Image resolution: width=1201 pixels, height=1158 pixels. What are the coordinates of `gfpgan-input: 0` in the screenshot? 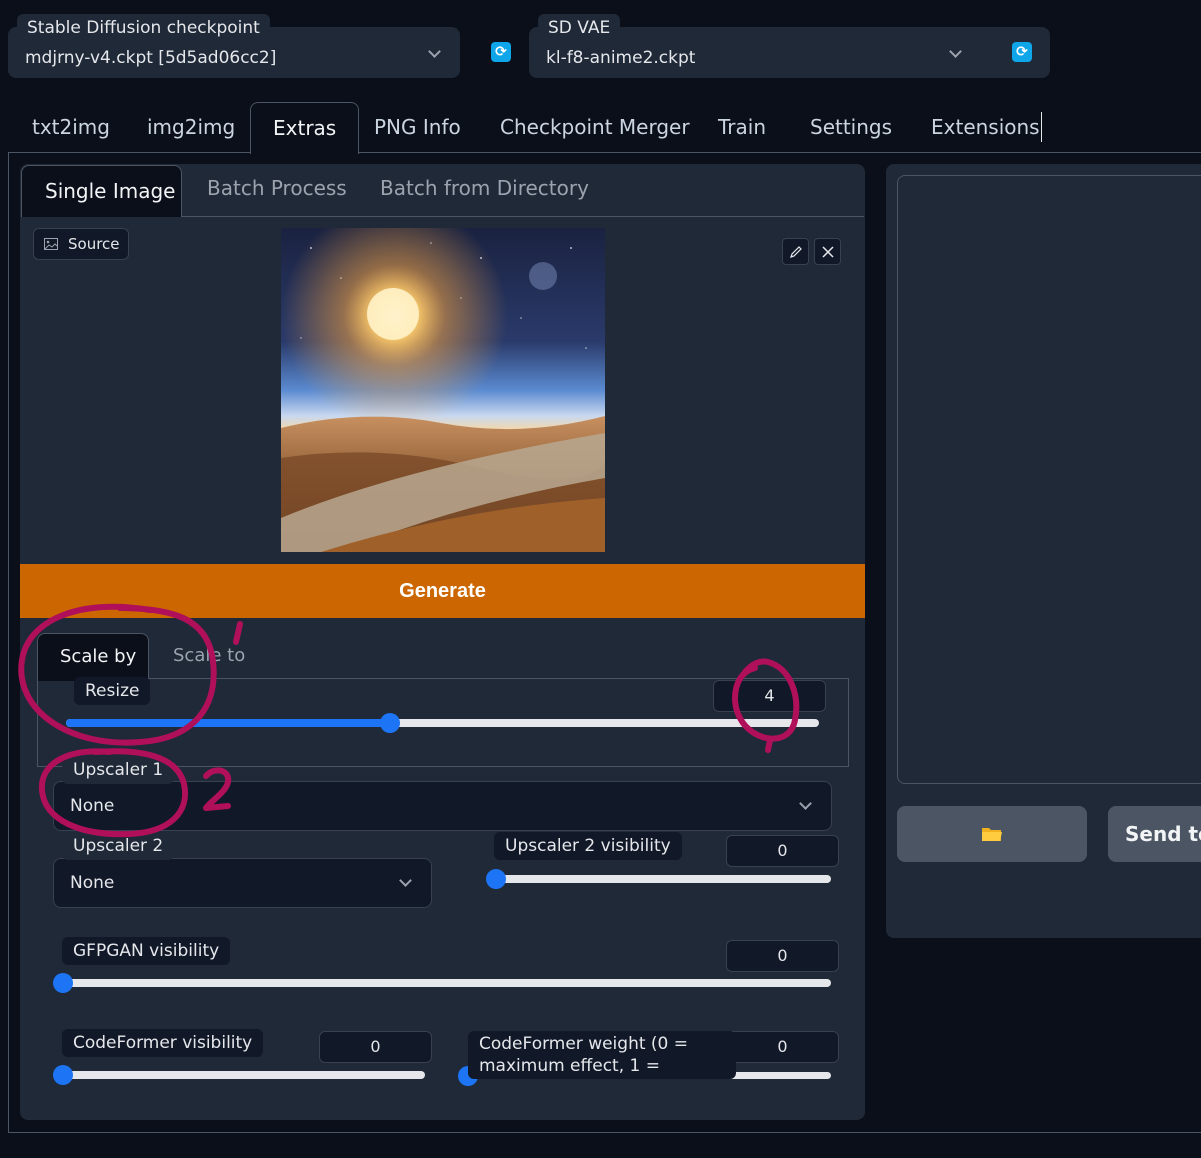 It's located at (782, 956).